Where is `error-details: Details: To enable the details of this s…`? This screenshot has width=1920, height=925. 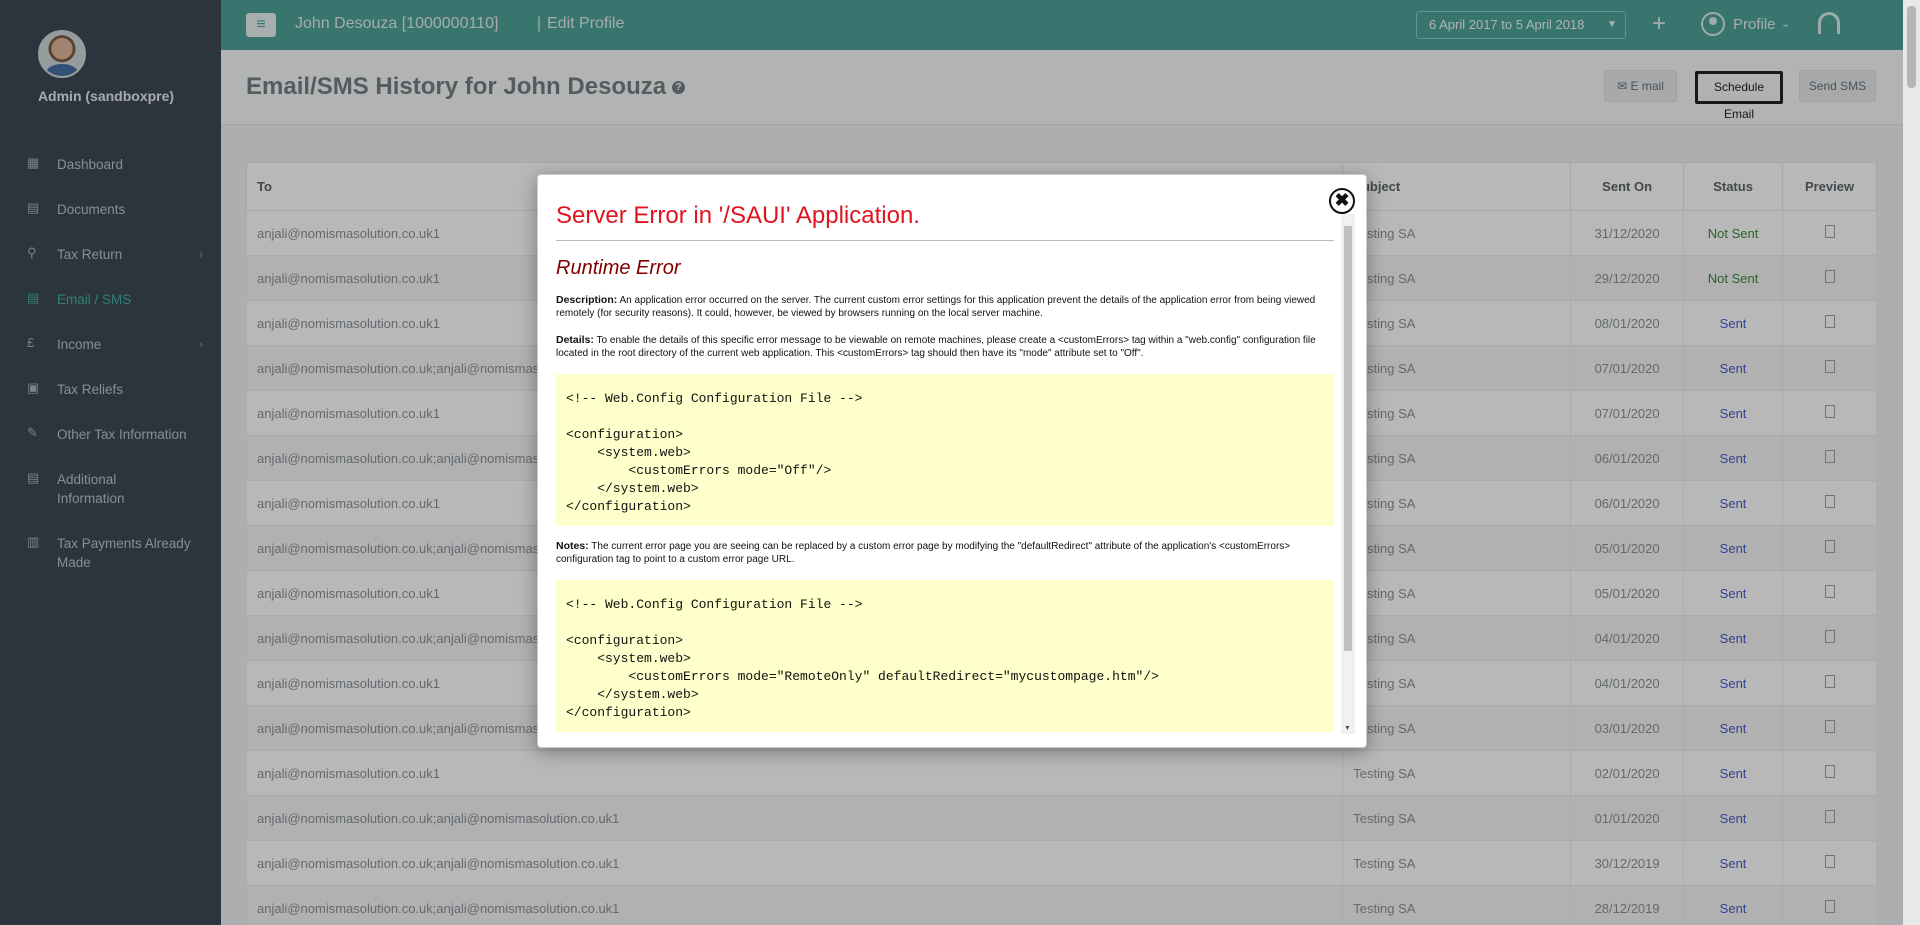
error-details: Details: To enable the details of this s… is located at coordinates (936, 346).